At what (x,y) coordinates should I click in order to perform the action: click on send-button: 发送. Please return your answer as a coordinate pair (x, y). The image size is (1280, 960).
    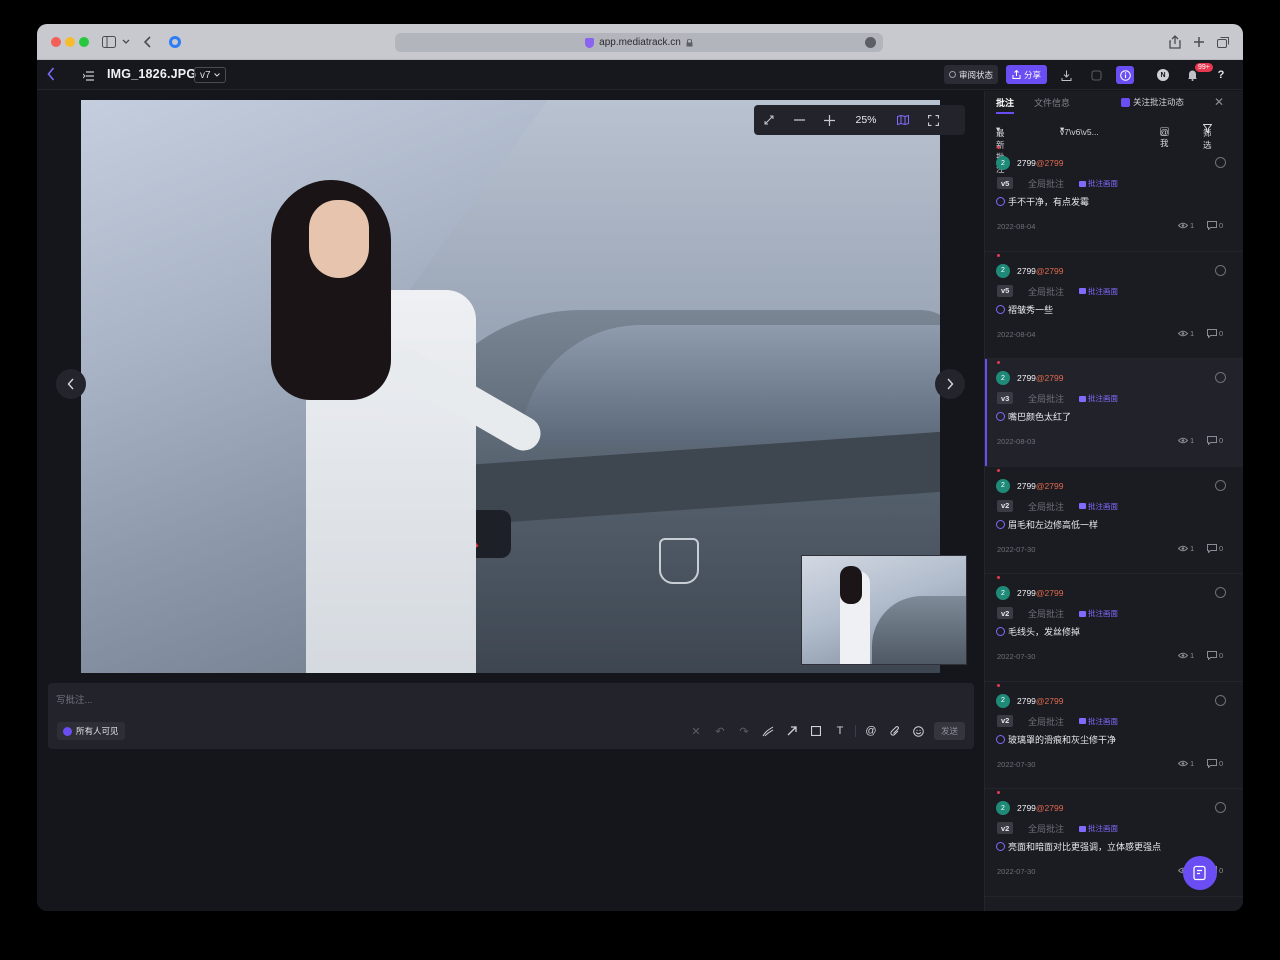
    Looking at the image, I should click on (949, 731).